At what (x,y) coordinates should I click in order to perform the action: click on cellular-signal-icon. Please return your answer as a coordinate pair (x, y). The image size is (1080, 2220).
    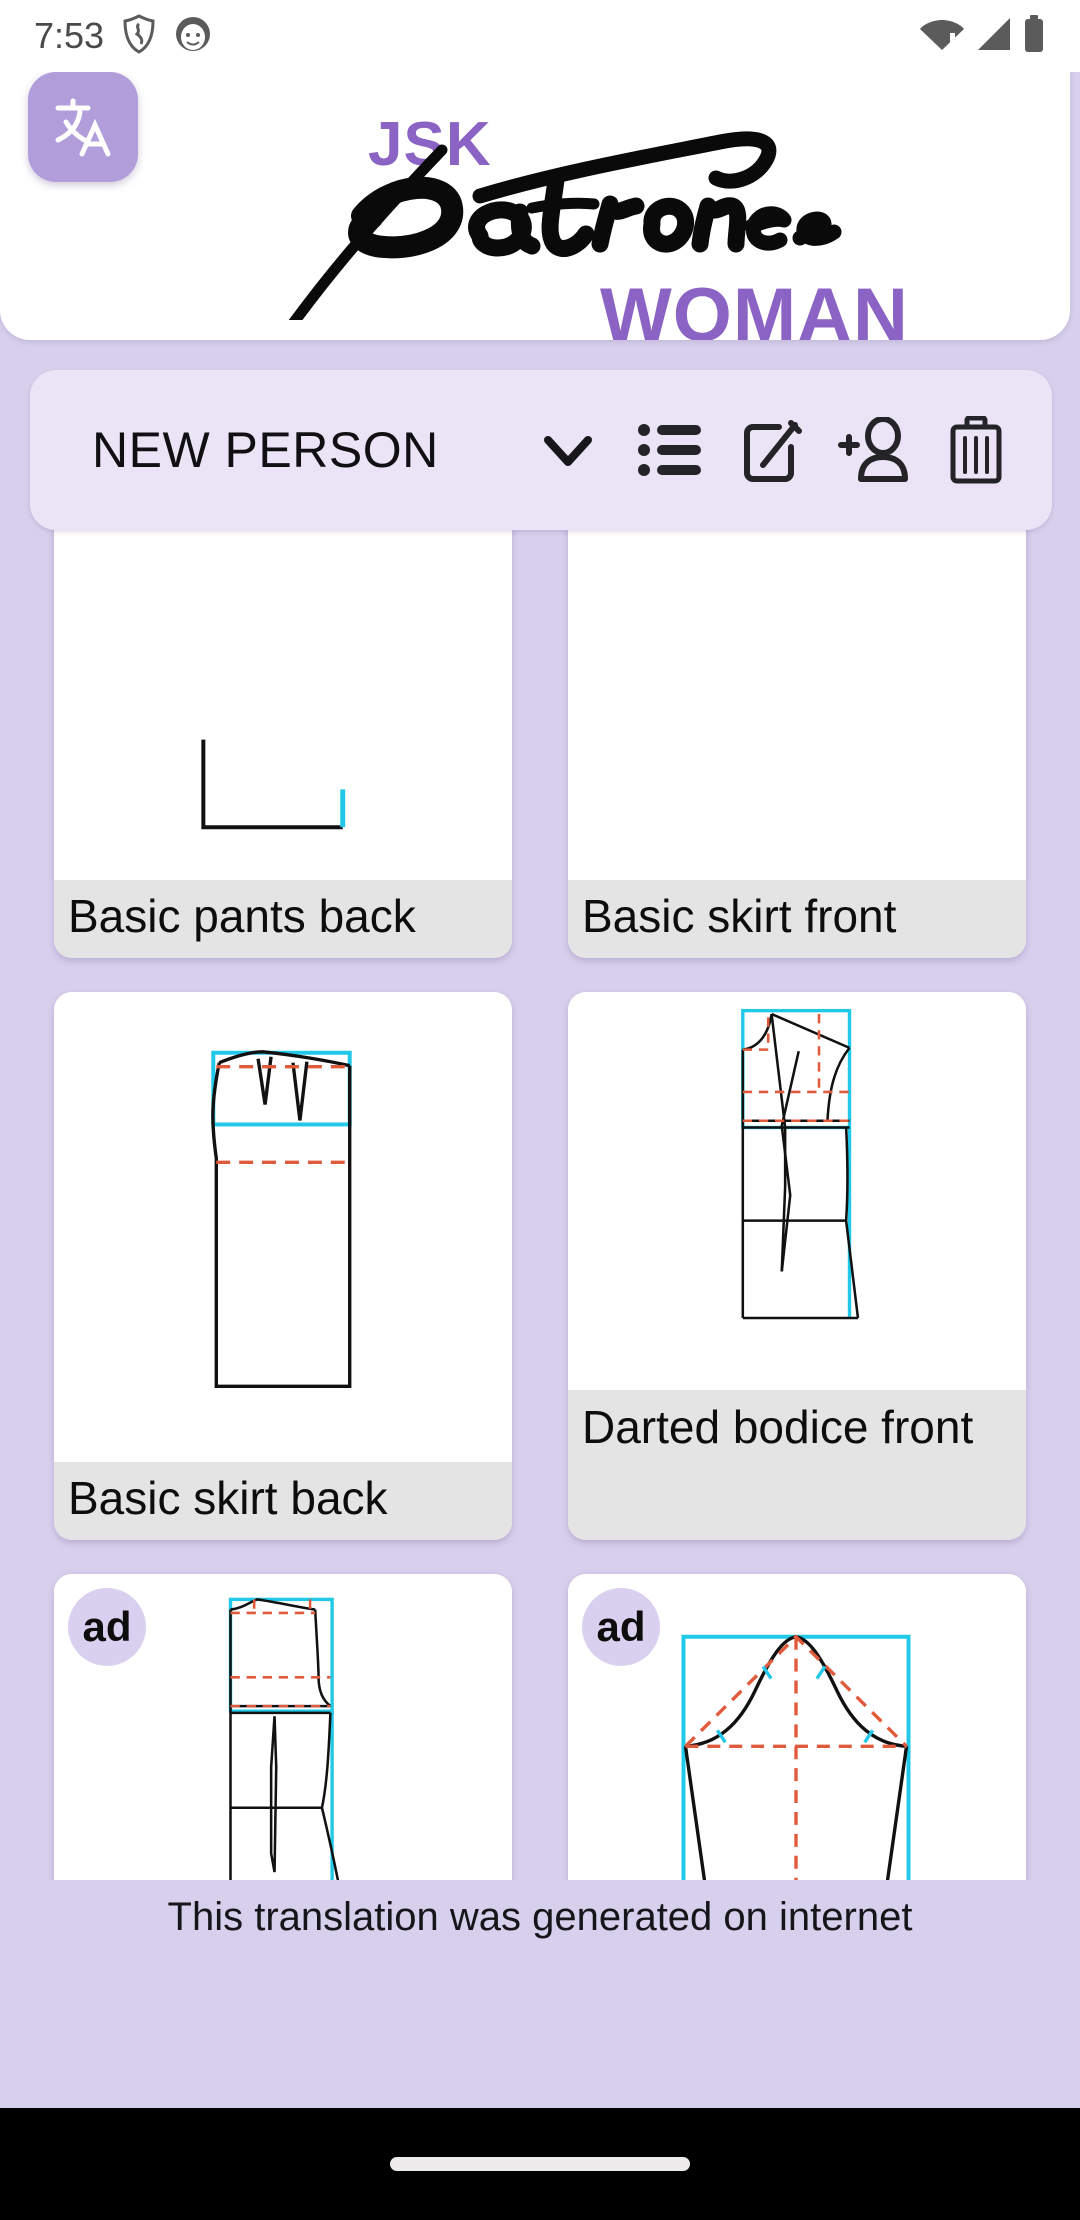
    Looking at the image, I should click on (993, 36).